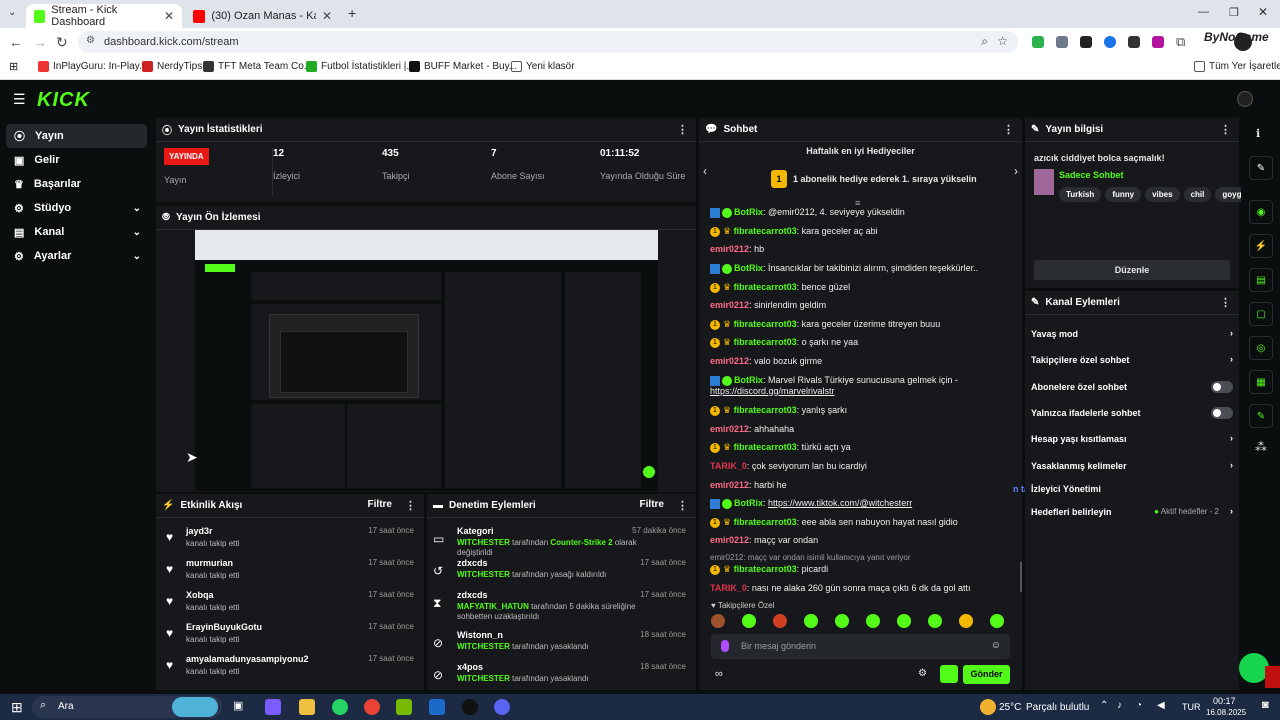 The image size is (1280, 720). I want to click on tab-search-icon: ⌄, so click(12, 12).